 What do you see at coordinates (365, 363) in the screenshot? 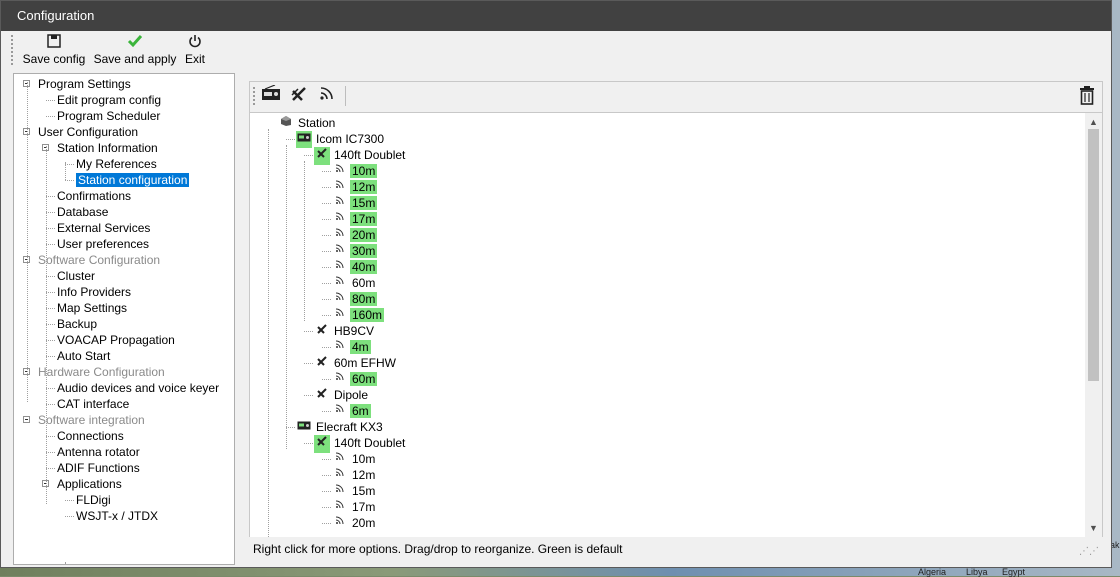
I see `station-node-label: 60m EFHW` at bounding box center [365, 363].